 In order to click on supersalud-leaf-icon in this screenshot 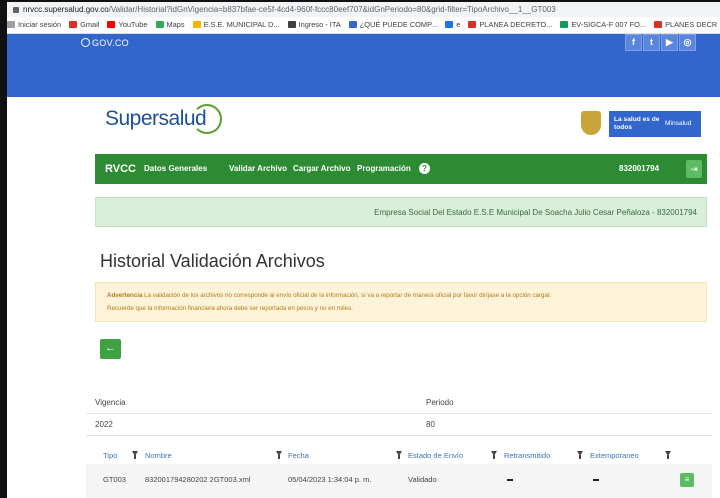, I will do `click(207, 119)`.